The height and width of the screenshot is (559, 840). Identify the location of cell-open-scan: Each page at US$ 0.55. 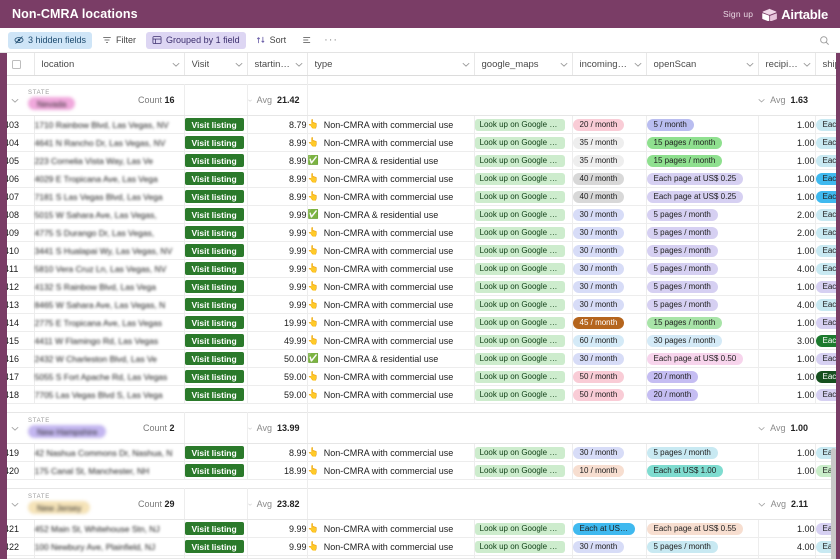
(702, 528).